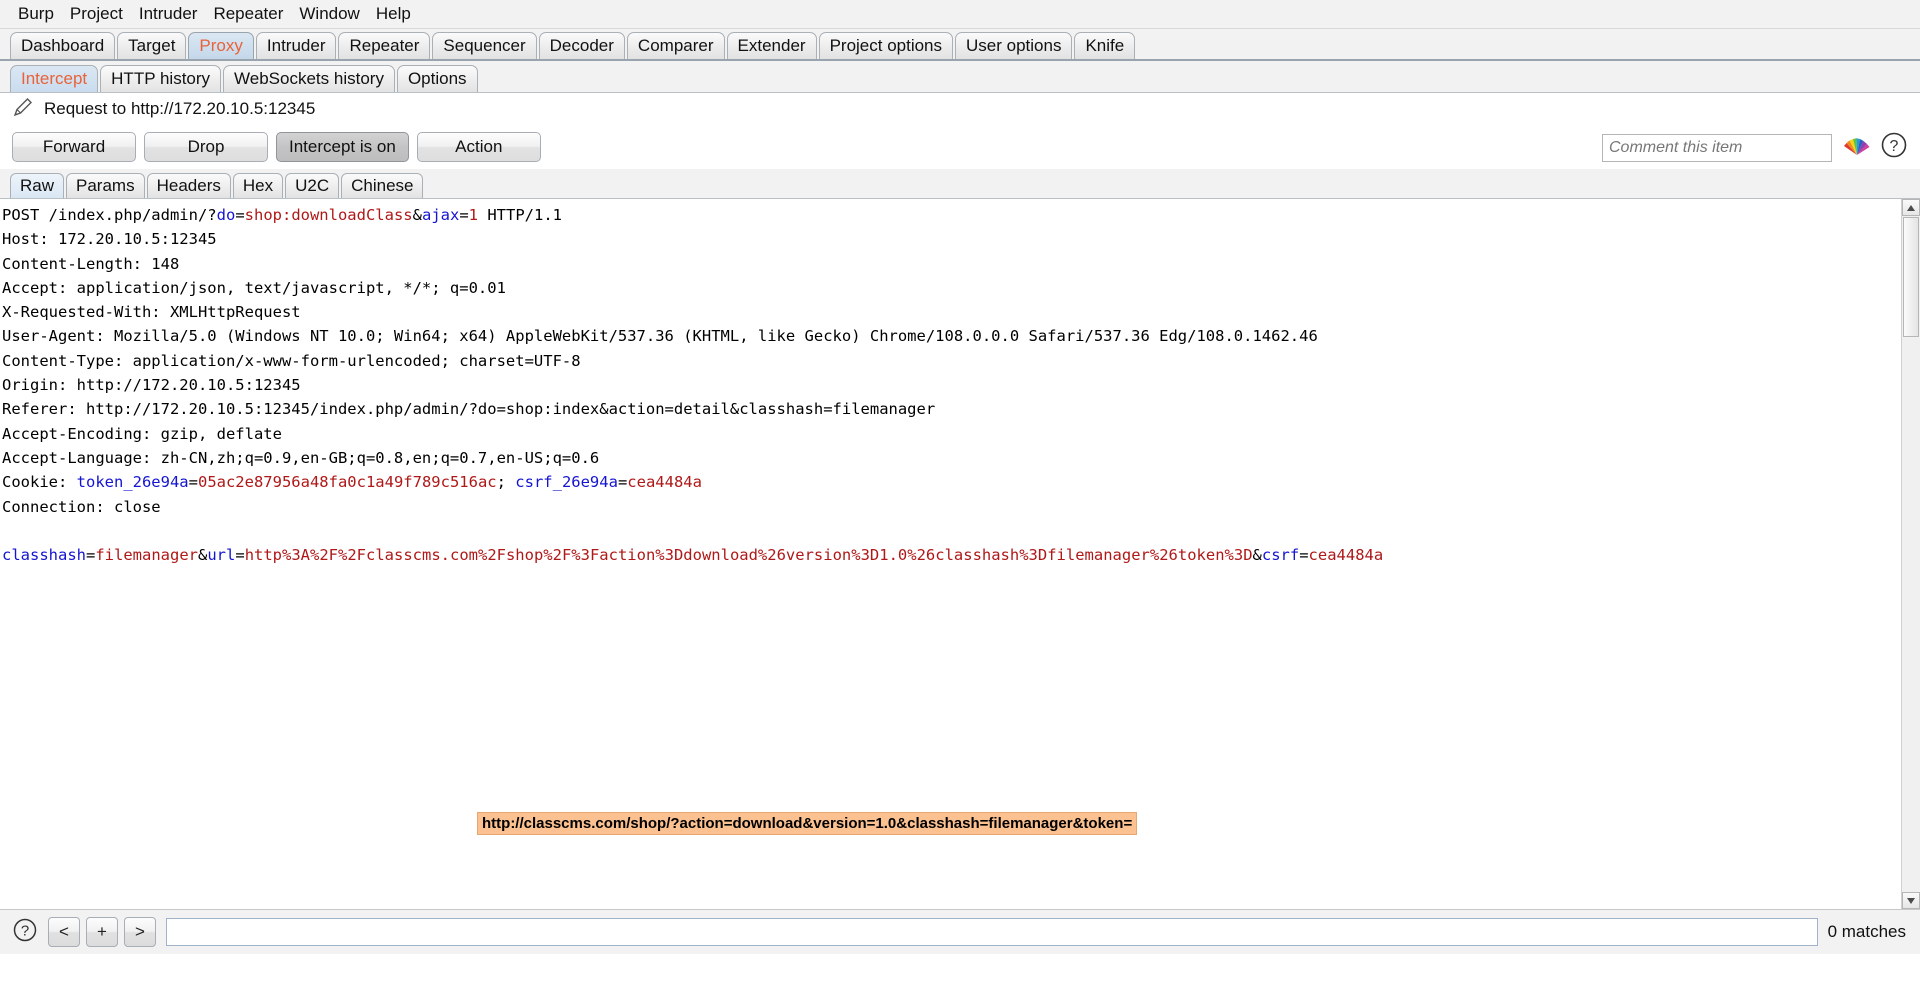  What do you see at coordinates (951, 531) in the screenshot?
I see `request-line` at bounding box center [951, 531].